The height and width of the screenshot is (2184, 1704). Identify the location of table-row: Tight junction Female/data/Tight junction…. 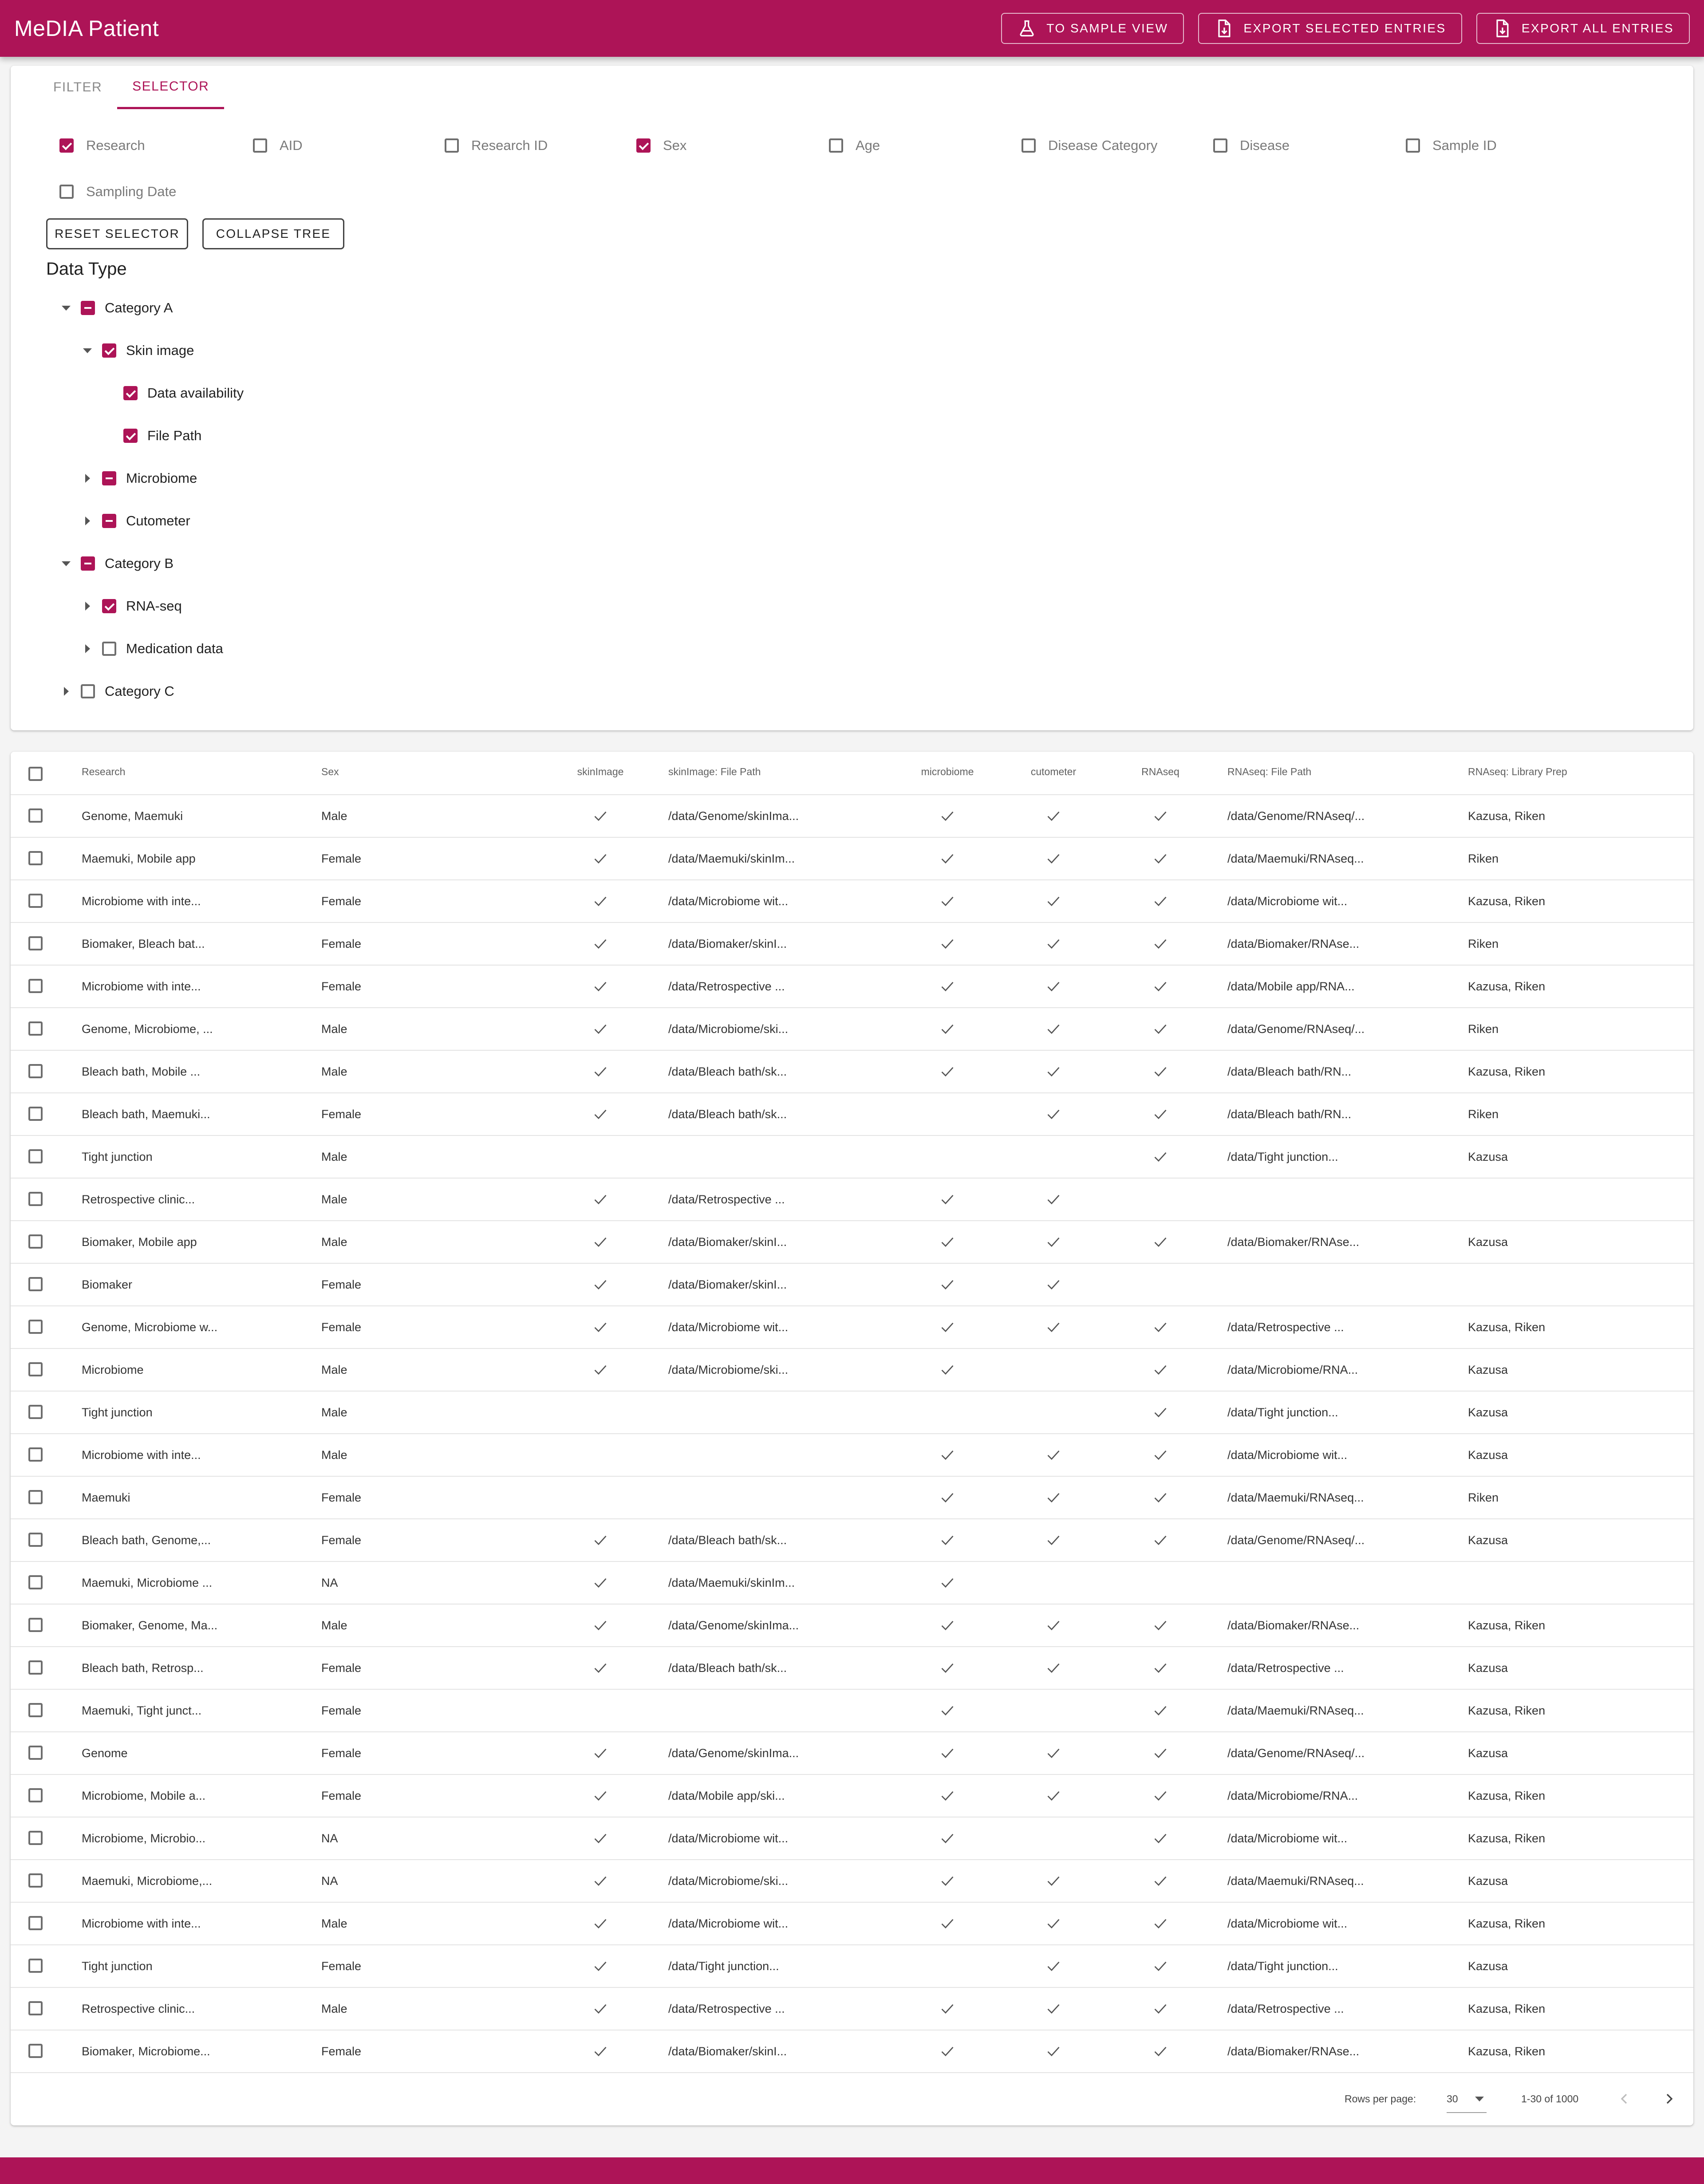
(852, 1965).